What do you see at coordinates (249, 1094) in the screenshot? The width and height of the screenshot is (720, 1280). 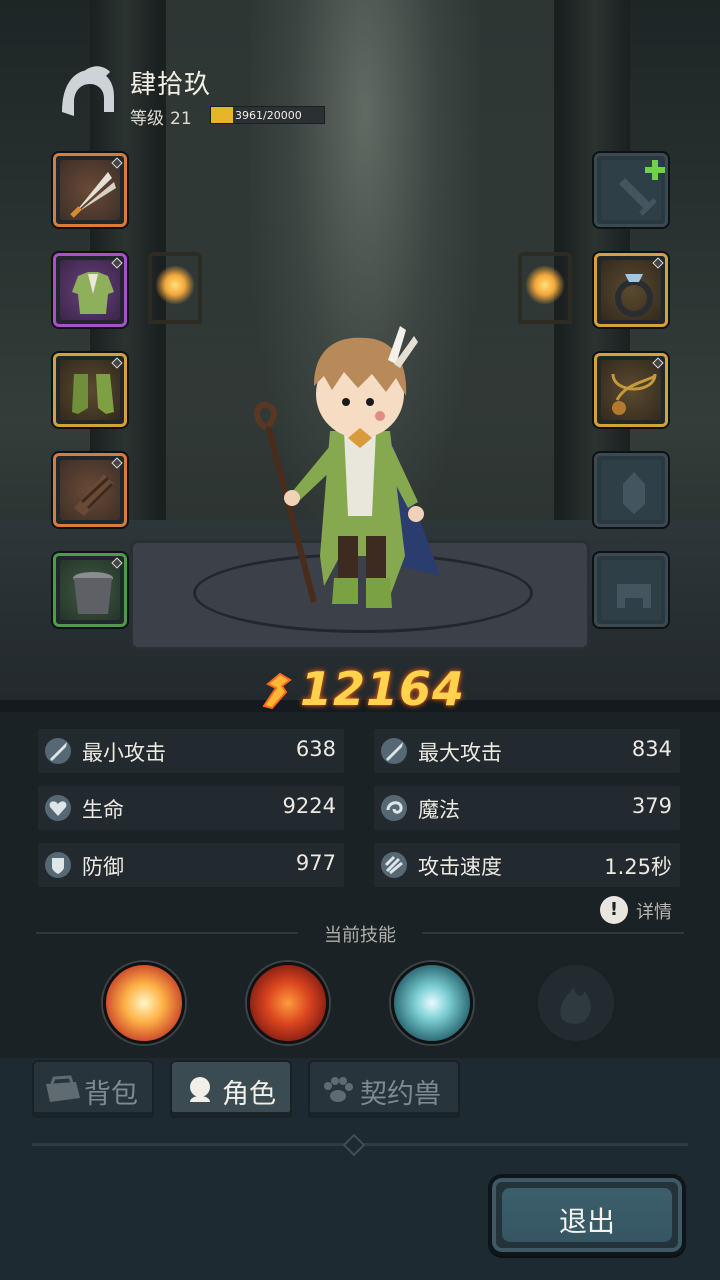 I see `tab-label: 角色` at bounding box center [249, 1094].